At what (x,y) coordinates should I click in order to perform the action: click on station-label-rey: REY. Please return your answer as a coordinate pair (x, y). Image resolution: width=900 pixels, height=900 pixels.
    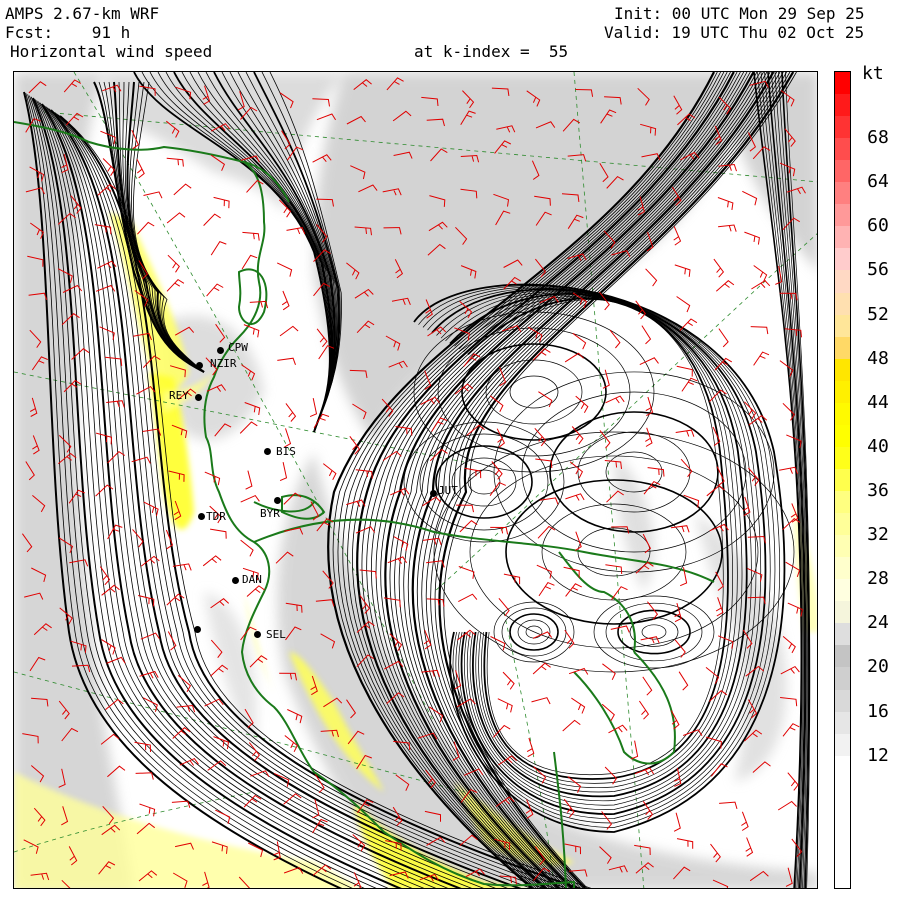
    Looking at the image, I should click on (179, 395).